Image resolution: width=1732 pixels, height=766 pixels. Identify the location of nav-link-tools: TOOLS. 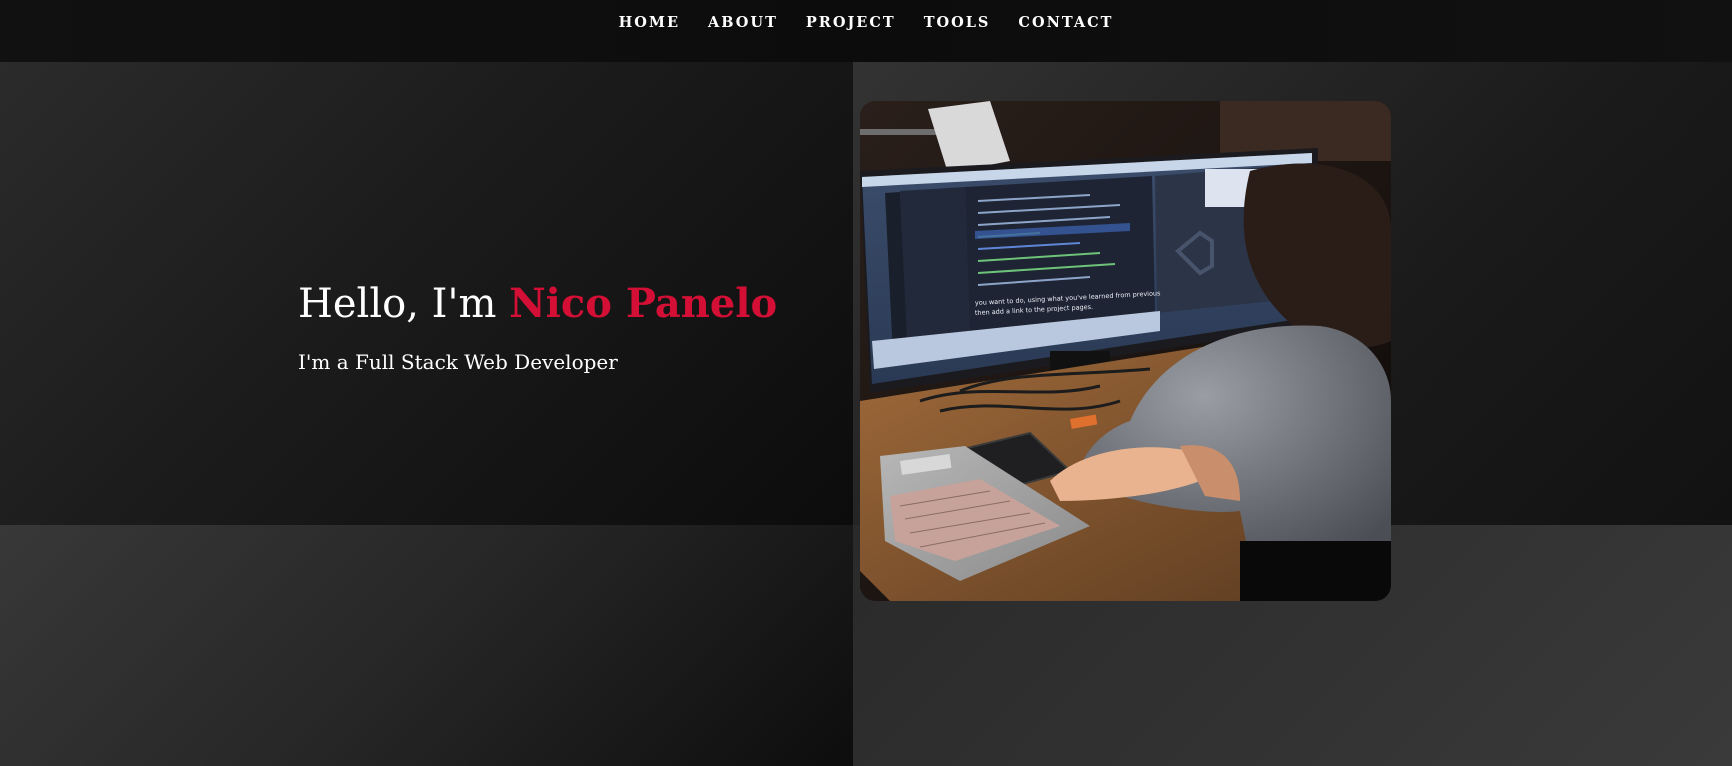
(957, 22).